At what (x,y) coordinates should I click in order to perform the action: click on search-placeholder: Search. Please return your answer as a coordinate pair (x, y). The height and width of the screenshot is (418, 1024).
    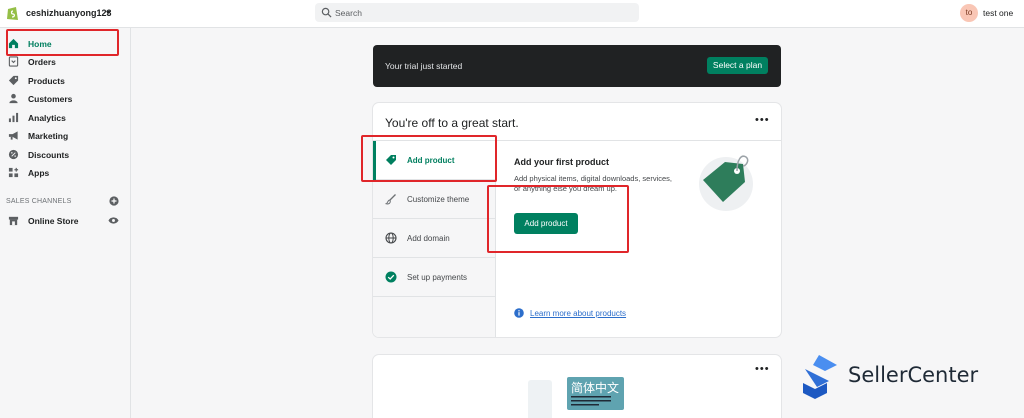
    Looking at the image, I should click on (348, 13).